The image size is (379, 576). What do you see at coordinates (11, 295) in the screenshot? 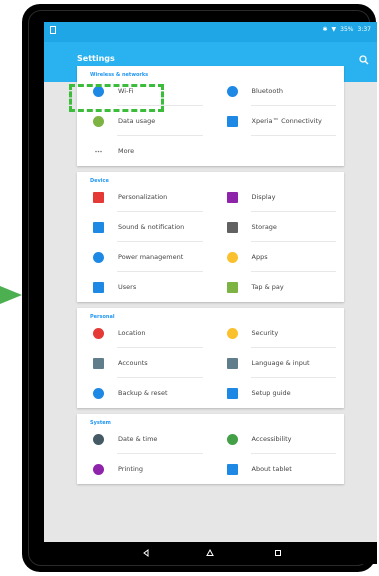
I see `pointer-arrow` at bounding box center [11, 295].